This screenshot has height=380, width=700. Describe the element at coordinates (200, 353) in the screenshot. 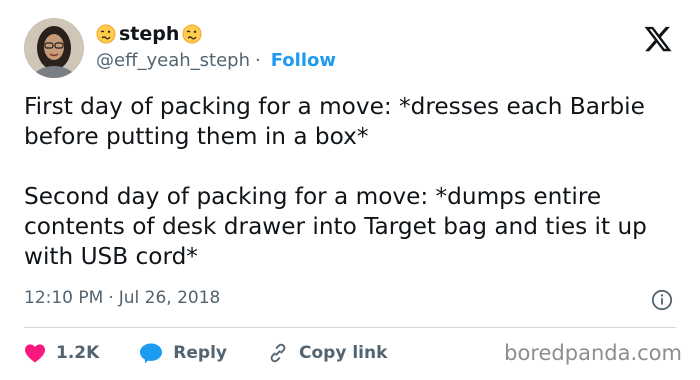

I see `reply-label: Reply` at that location.